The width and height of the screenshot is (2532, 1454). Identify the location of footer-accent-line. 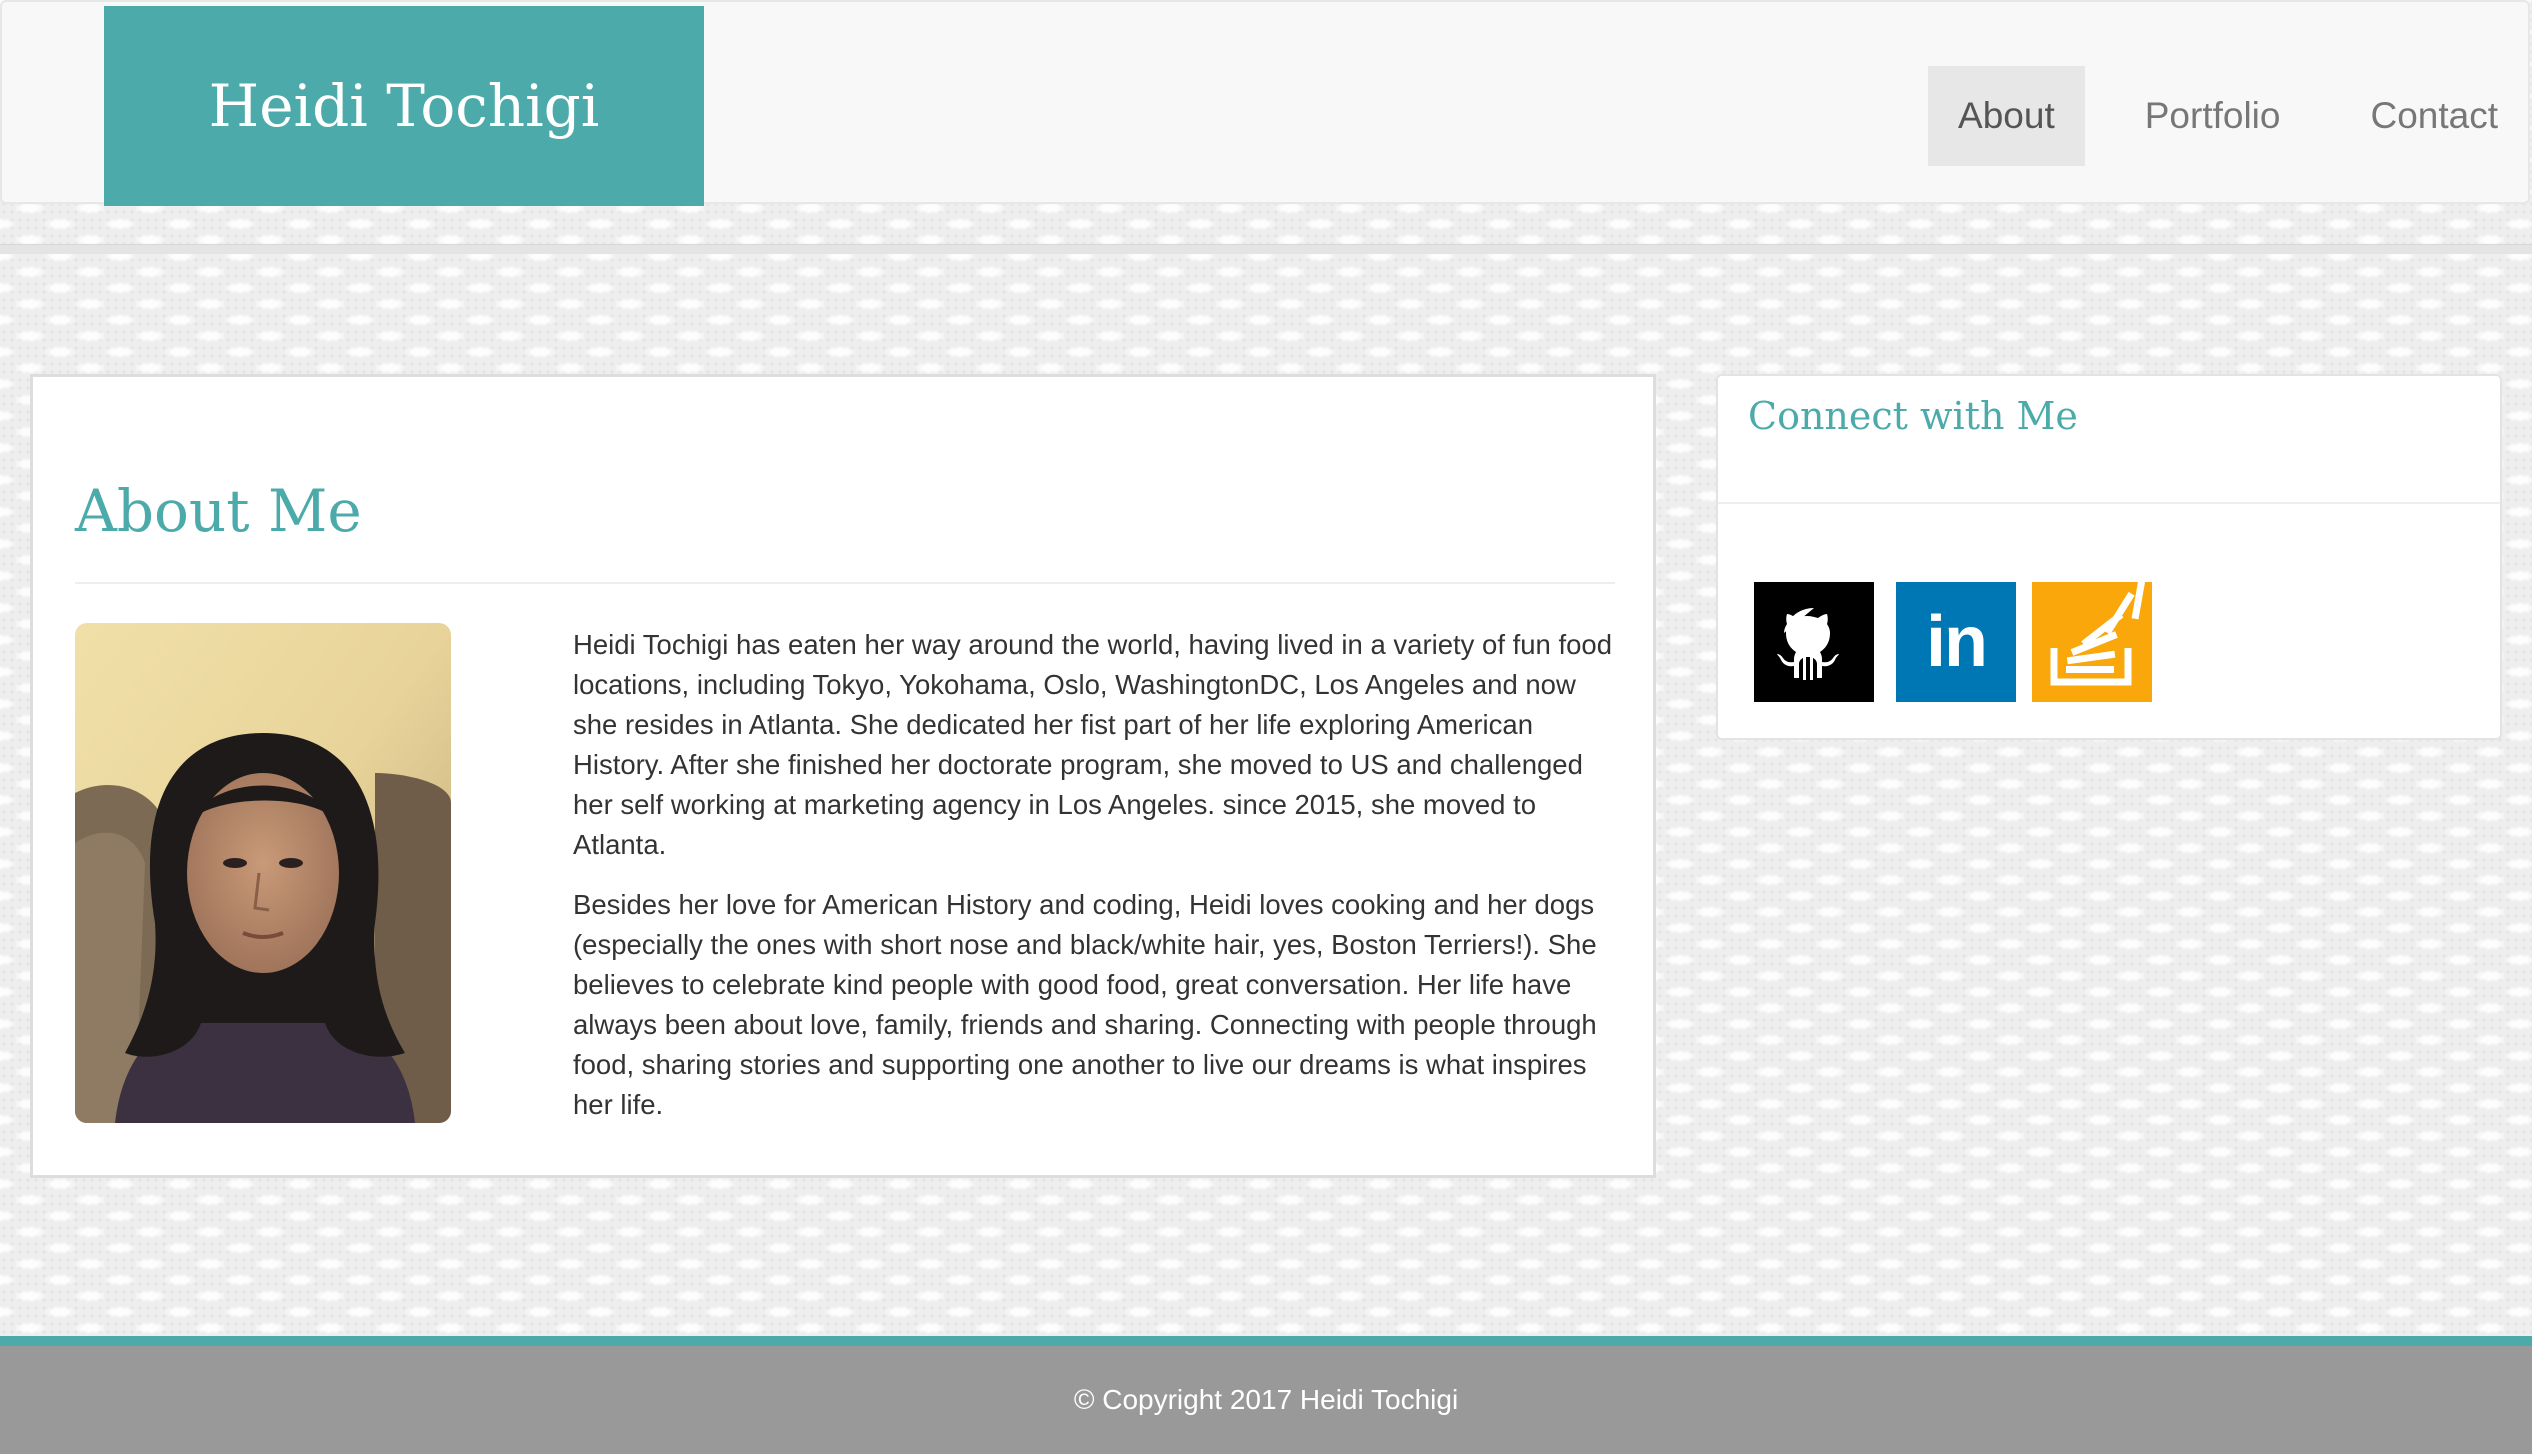
(1266, 1341).